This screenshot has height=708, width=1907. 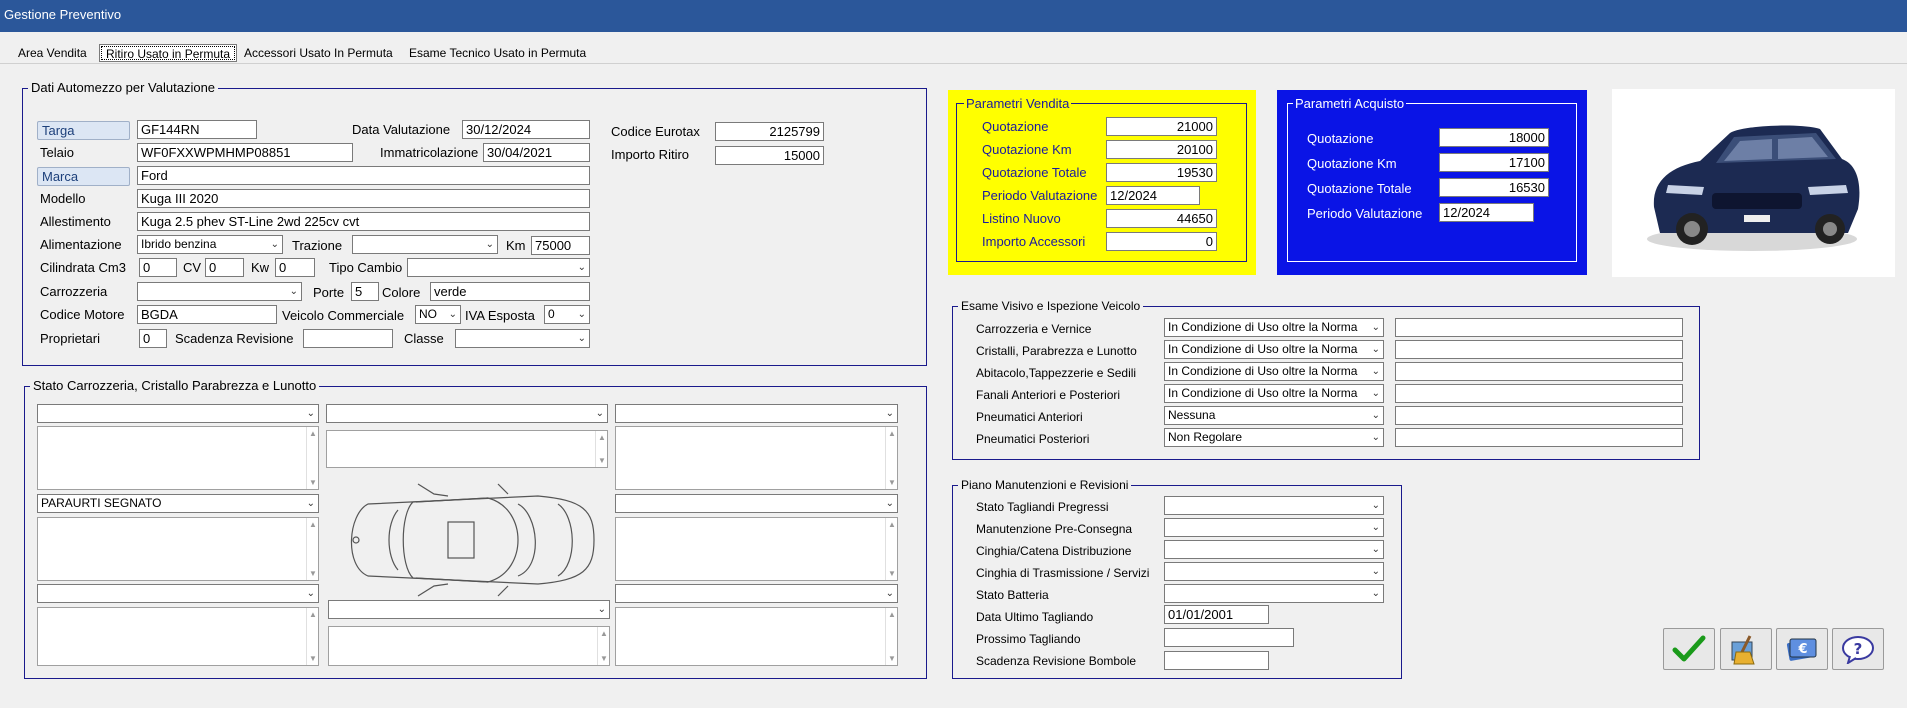 What do you see at coordinates (769, 155) in the screenshot?
I see `importo-ritiro-field: 15000` at bounding box center [769, 155].